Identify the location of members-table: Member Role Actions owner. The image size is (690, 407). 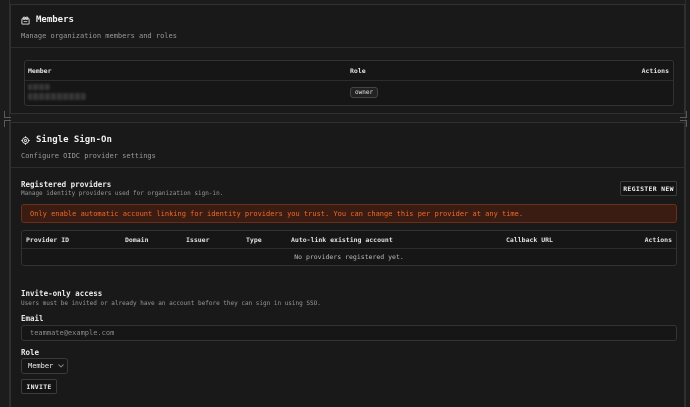
(349, 83).